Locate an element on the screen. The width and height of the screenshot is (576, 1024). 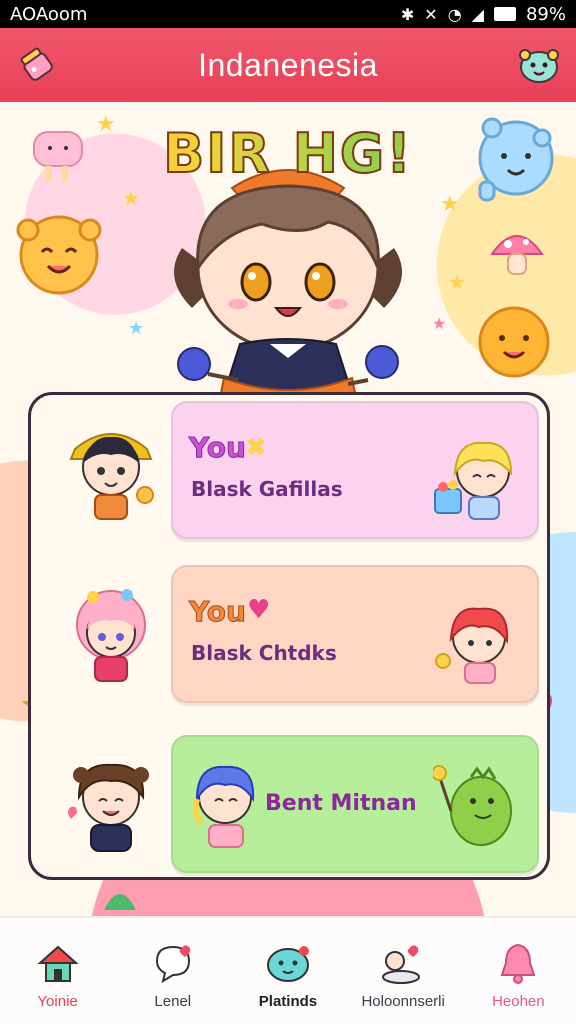
wifi-icon: ◔ is located at coordinates (454, 14).